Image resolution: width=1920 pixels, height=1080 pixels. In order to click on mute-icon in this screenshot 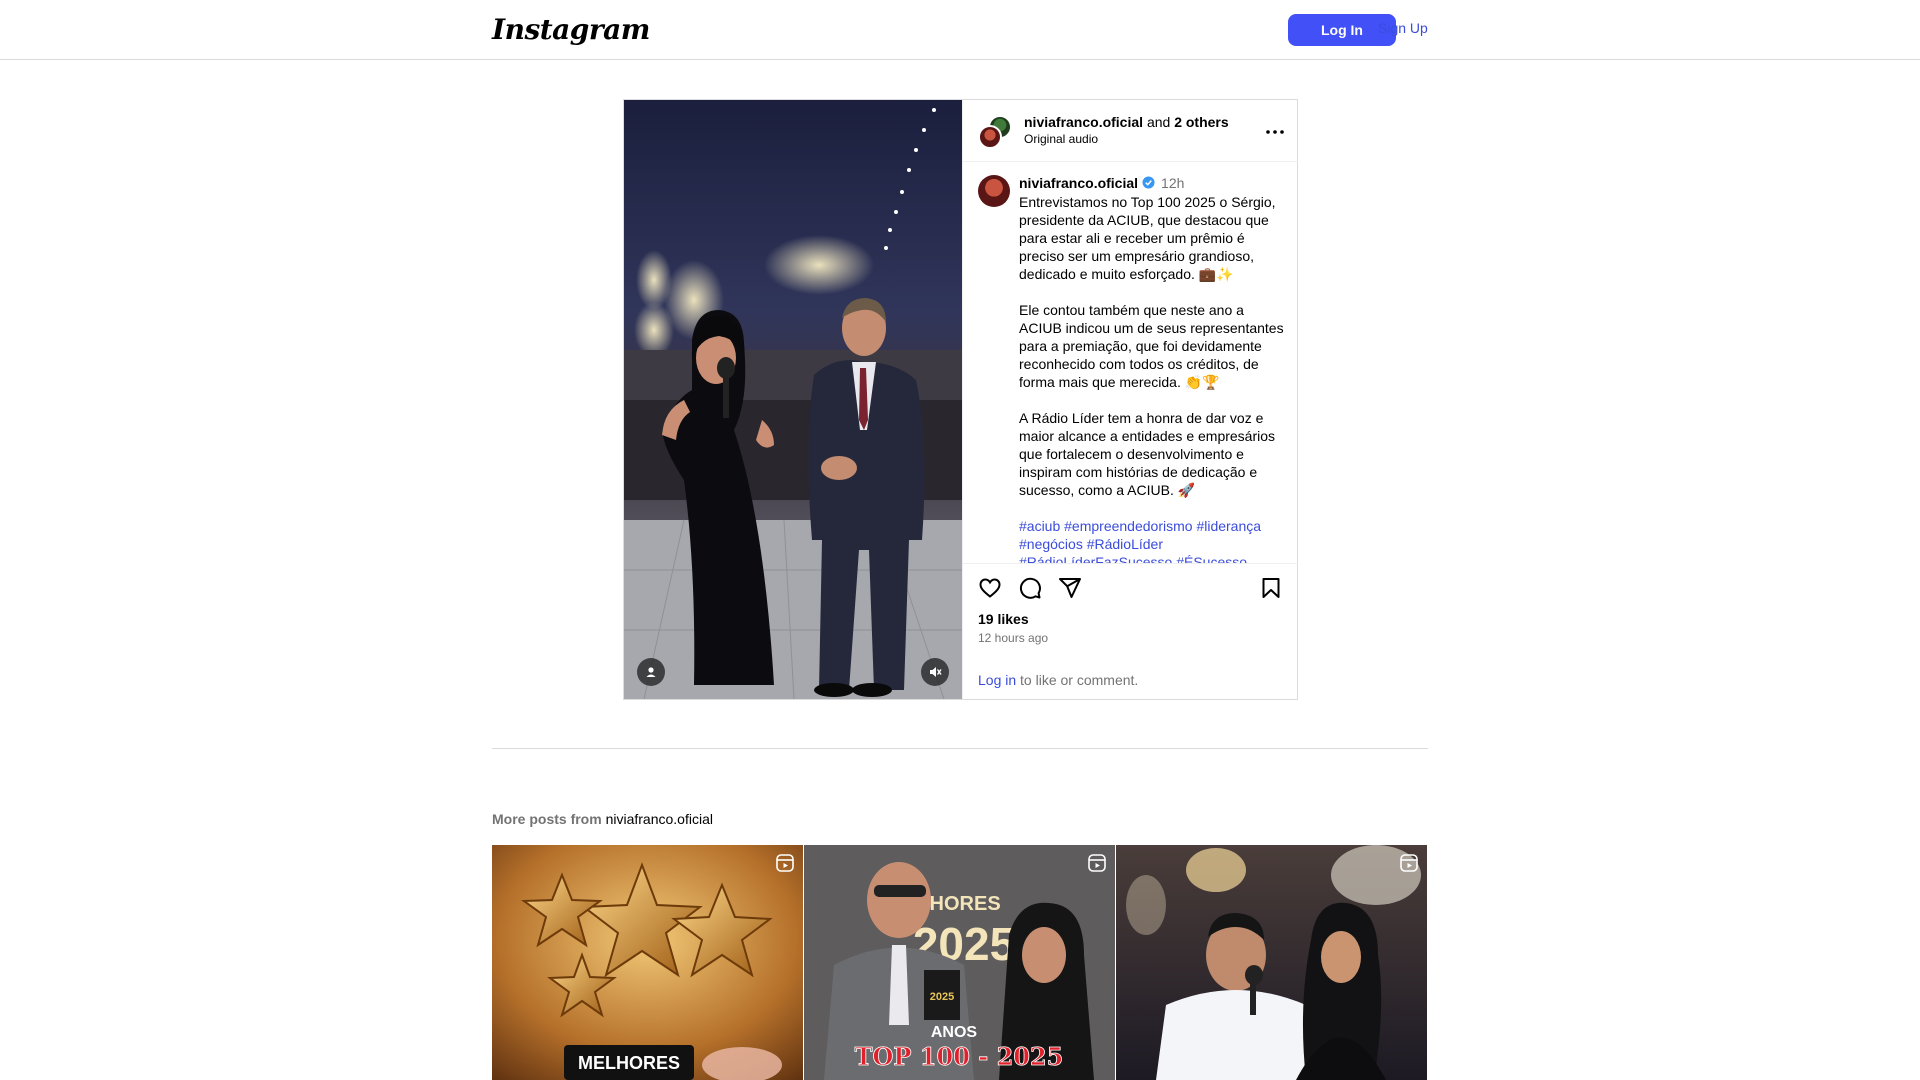, I will do `click(935, 672)`.